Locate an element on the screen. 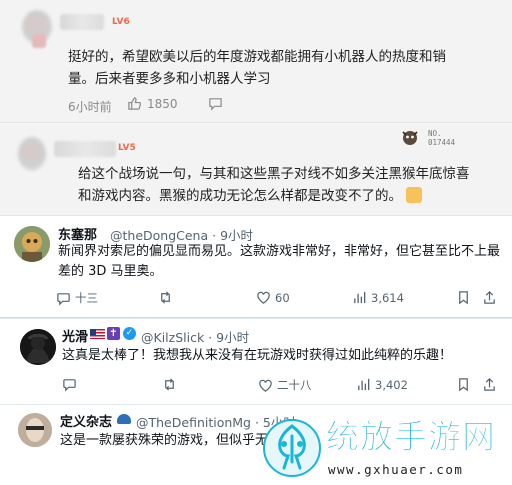  reply-button: 十三 is located at coordinates (77, 298).